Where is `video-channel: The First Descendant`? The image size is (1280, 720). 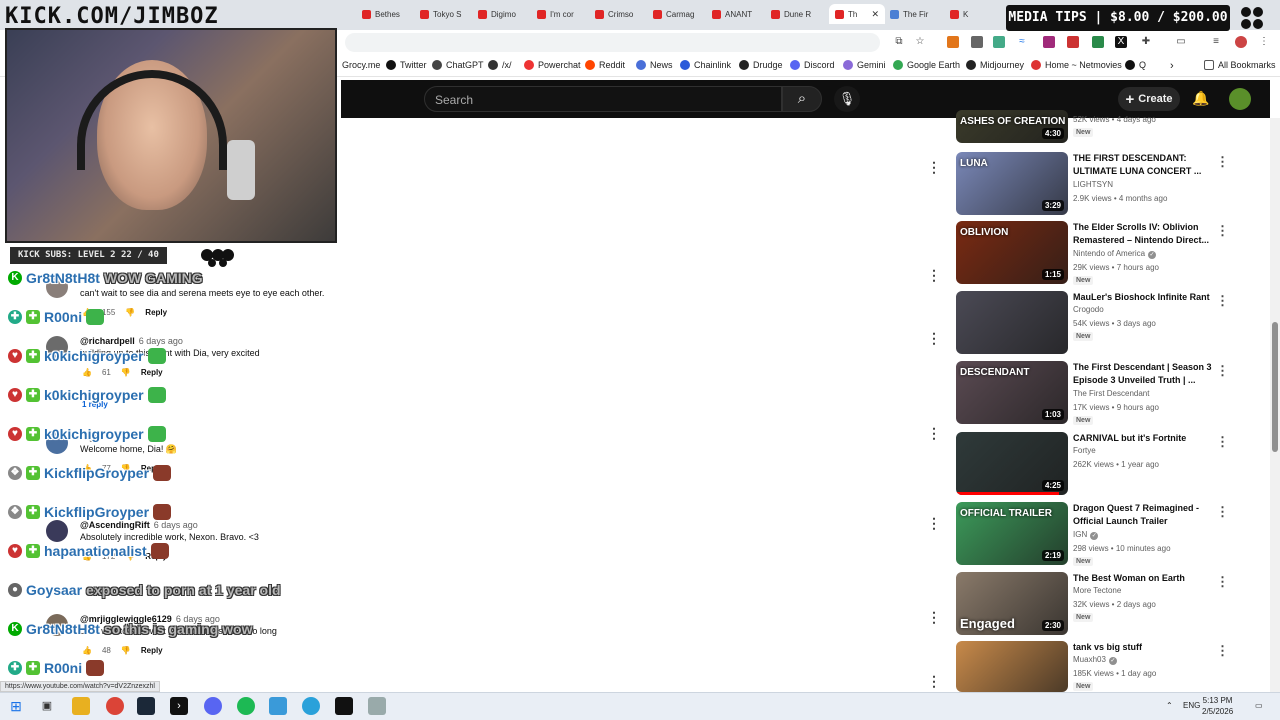
video-channel: The First Descendant is located at coordinates (1111, 393).